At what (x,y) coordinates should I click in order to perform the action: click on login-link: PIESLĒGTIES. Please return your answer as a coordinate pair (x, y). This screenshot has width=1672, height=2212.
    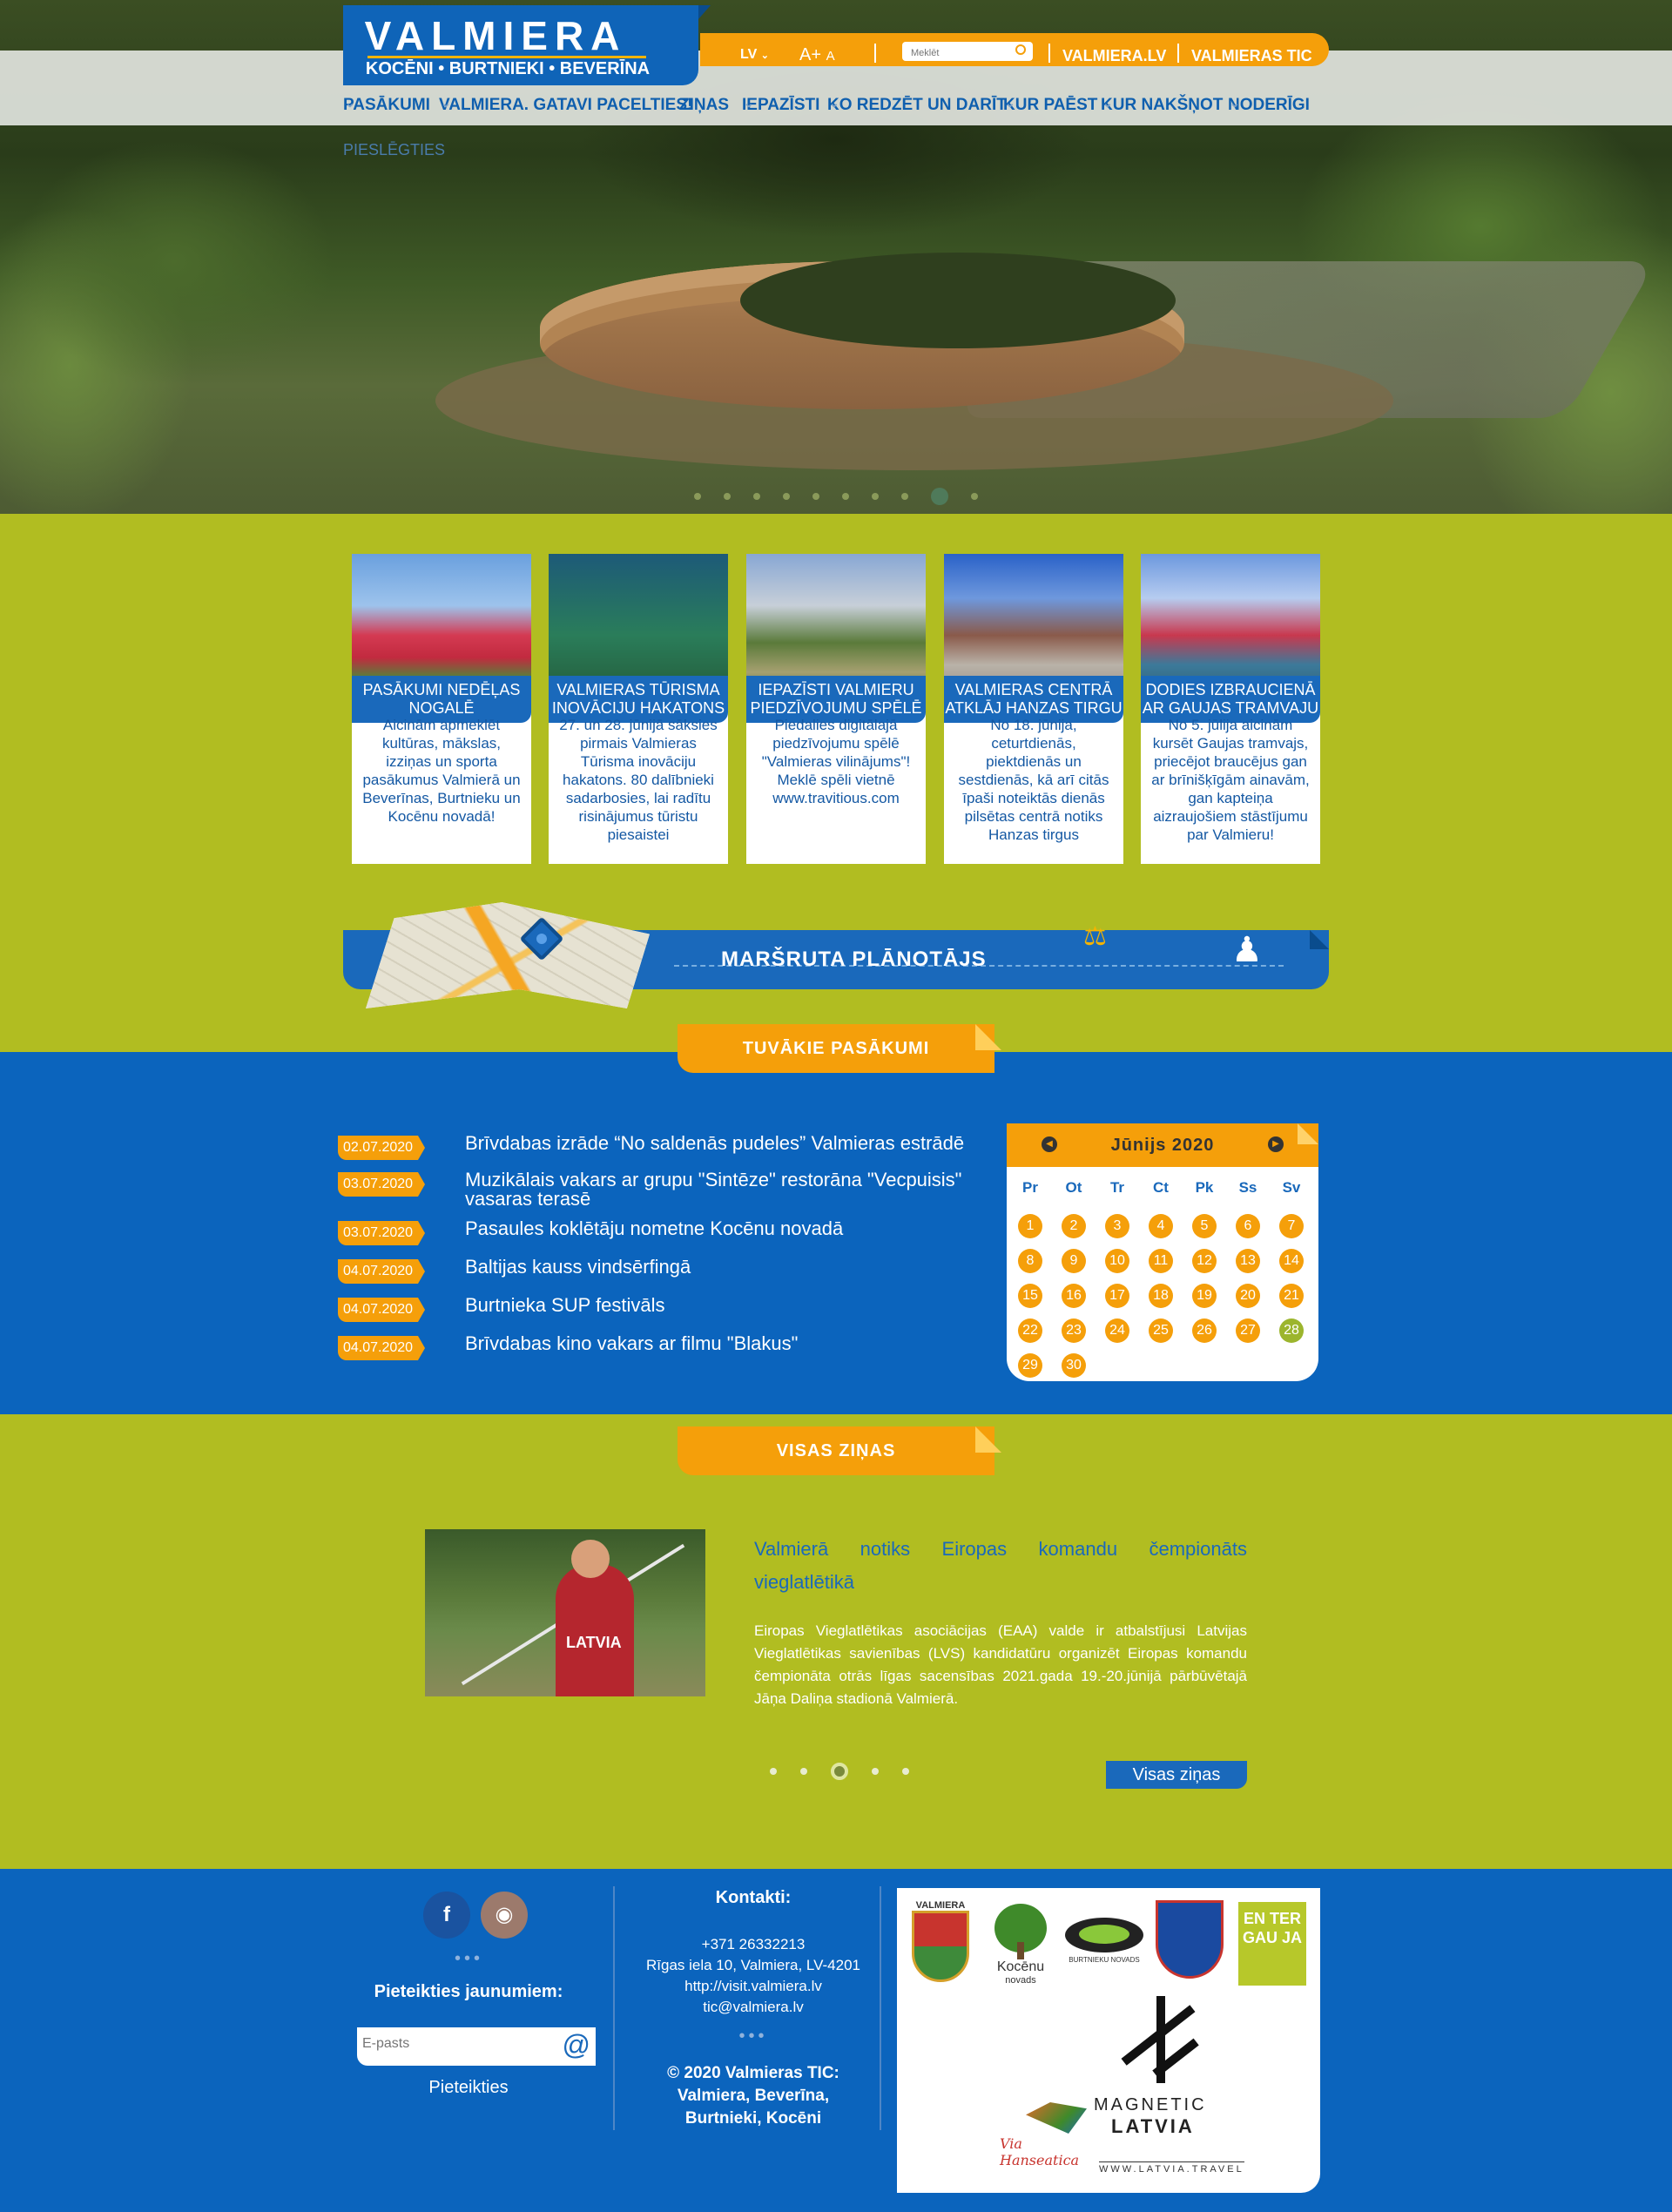
    Looking at the image, I should click on (394, 150).